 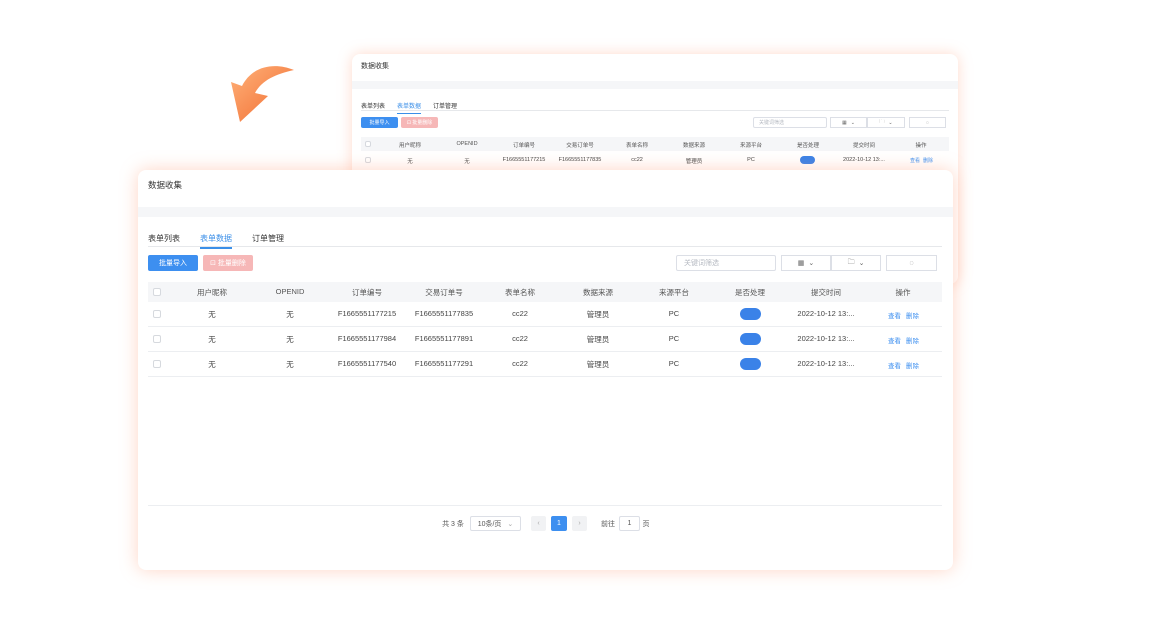 I want to click on prev-page-button: ‹, so click(x=538, y=523).